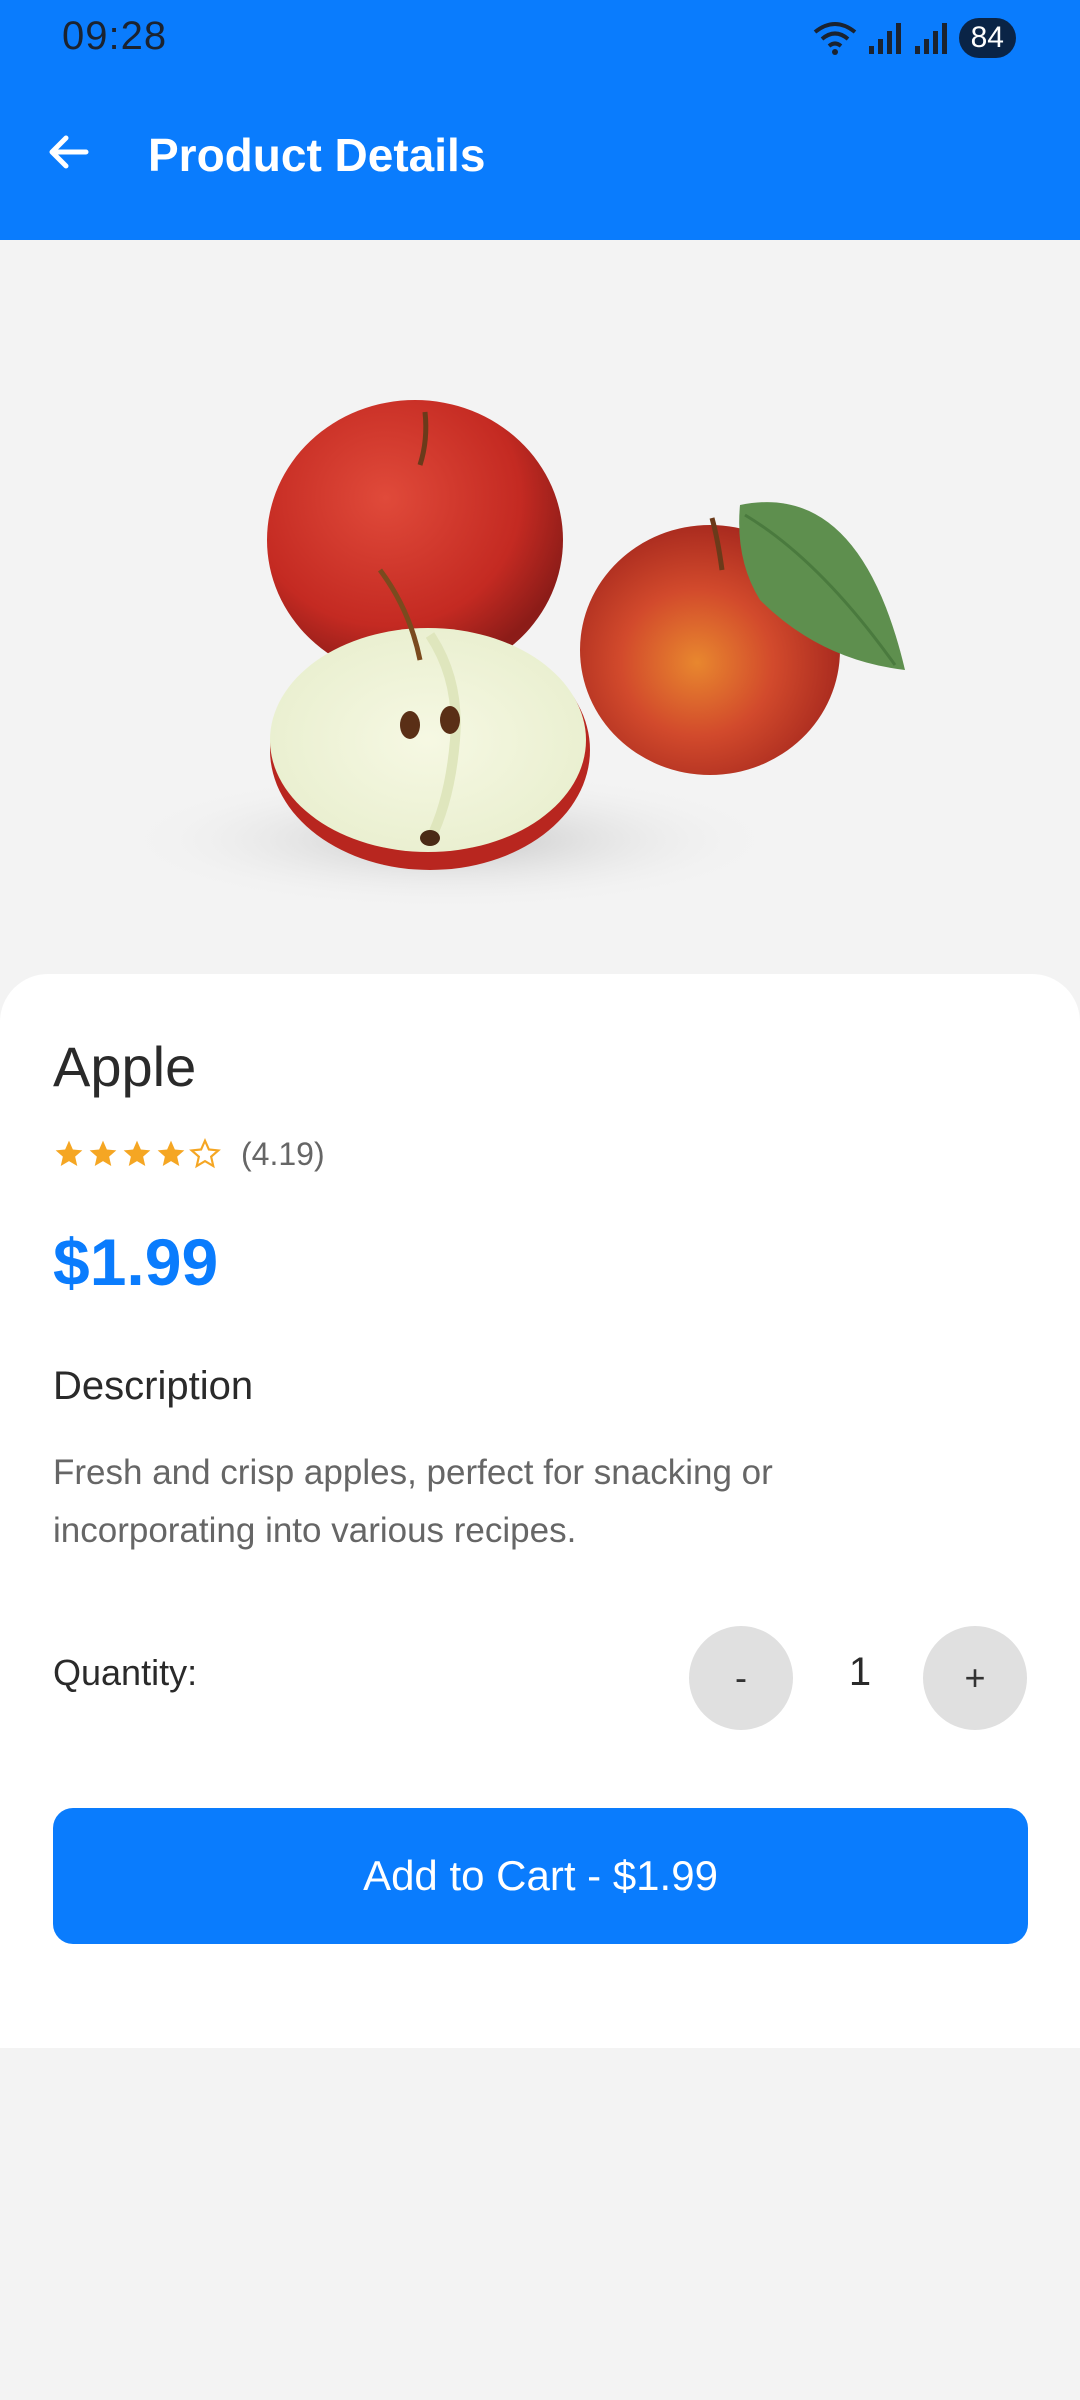  I want to click on star-empty-icon, so click(205, 1153).